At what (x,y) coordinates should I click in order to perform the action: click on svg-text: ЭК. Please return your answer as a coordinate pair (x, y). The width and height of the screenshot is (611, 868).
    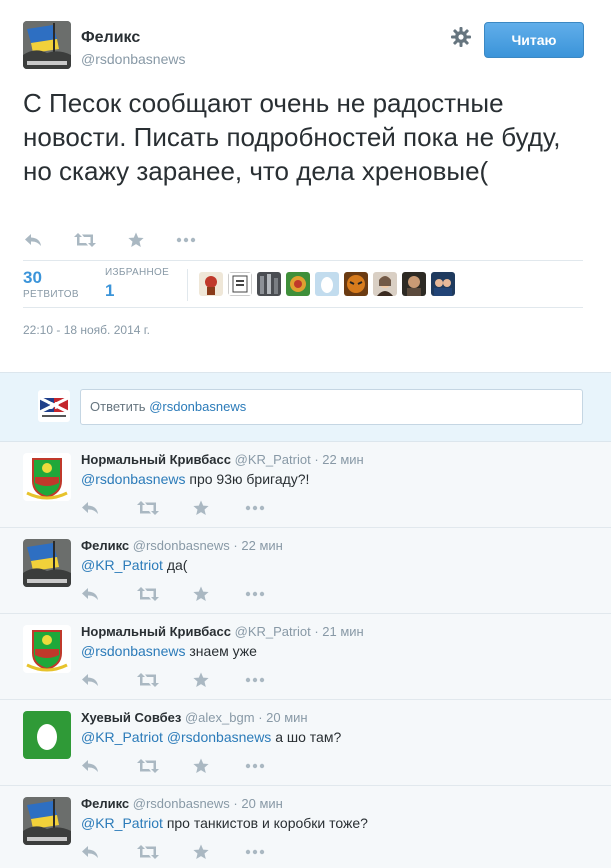
    Looking at the image, I should click on (54, 406).